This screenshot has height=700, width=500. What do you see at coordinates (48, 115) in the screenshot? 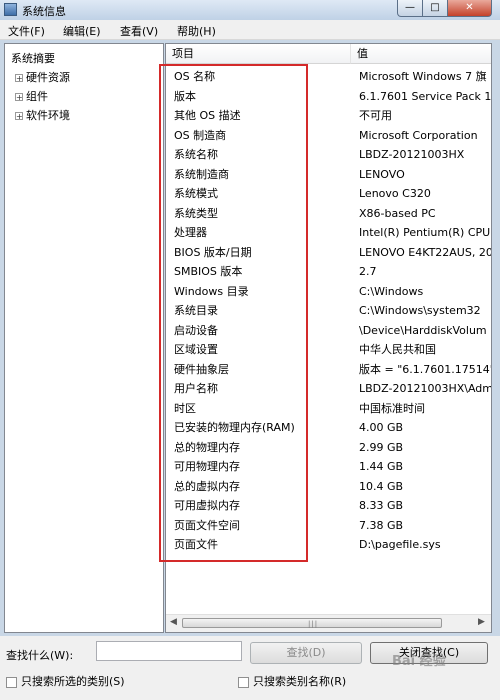
I see `tree-item-label: 软件环境` at bounding box center [48, 115].